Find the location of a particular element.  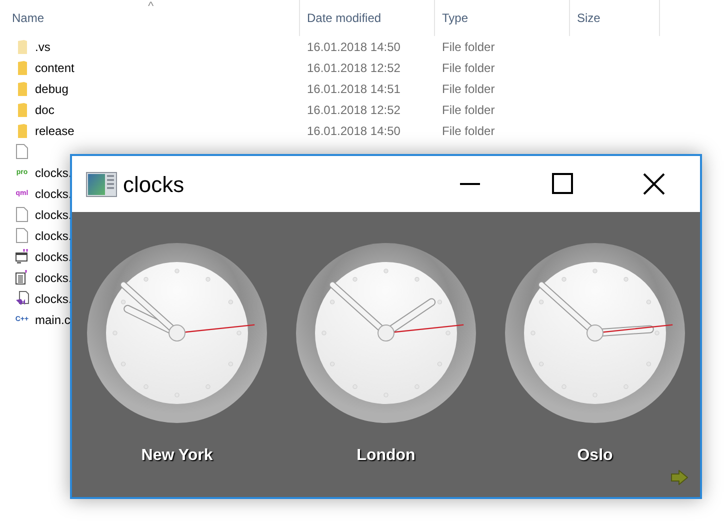

minimize-icon is located at coordinates (470, 184).